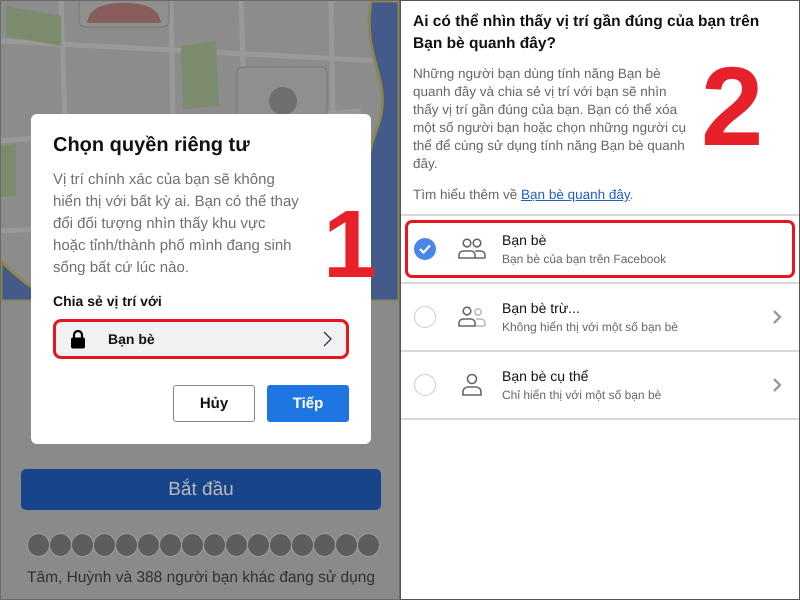 Image resolution: width=800 pixels, height=600 pixels. I want to click on share-label: Chia sẻ vị trí với, so click(108, 301).